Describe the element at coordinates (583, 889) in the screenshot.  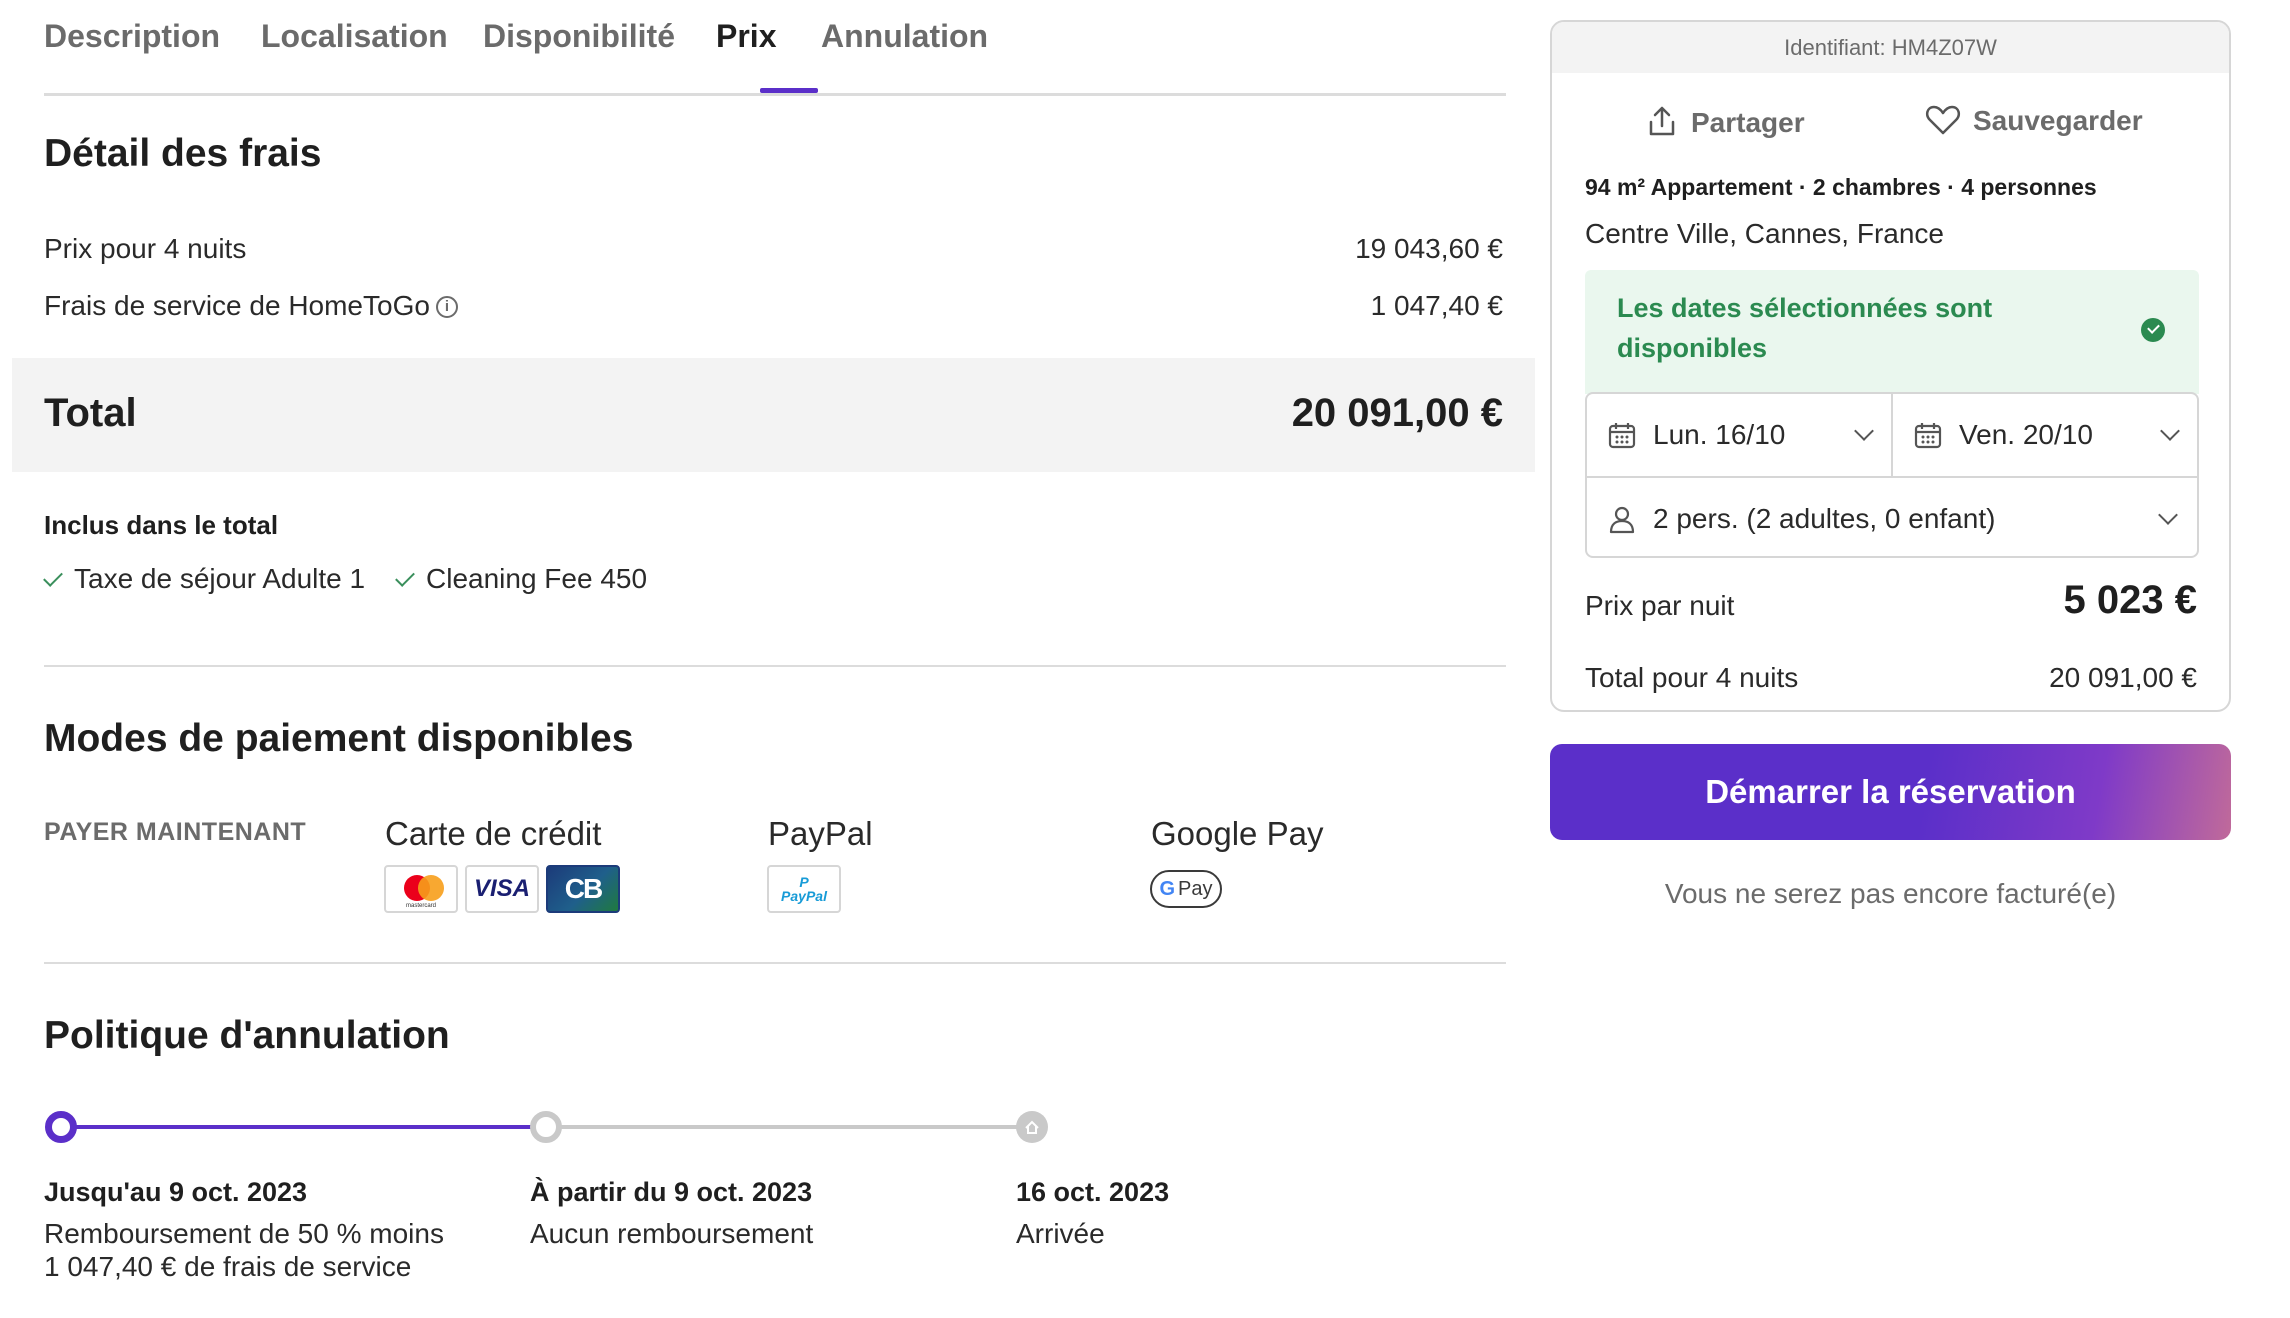
I see `cb-card-icon: CB` at that location.